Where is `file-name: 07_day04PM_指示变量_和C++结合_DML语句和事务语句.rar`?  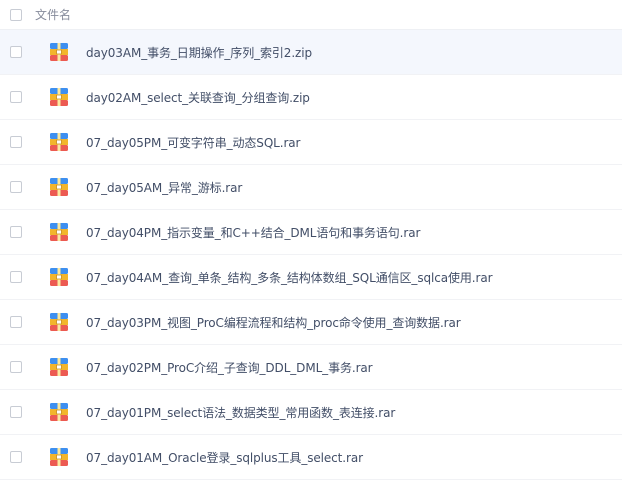
file-name: 07_day04PM_指示变量_和C++结合_DML语句和事务语句.rar is located at coordinates (253, 232).